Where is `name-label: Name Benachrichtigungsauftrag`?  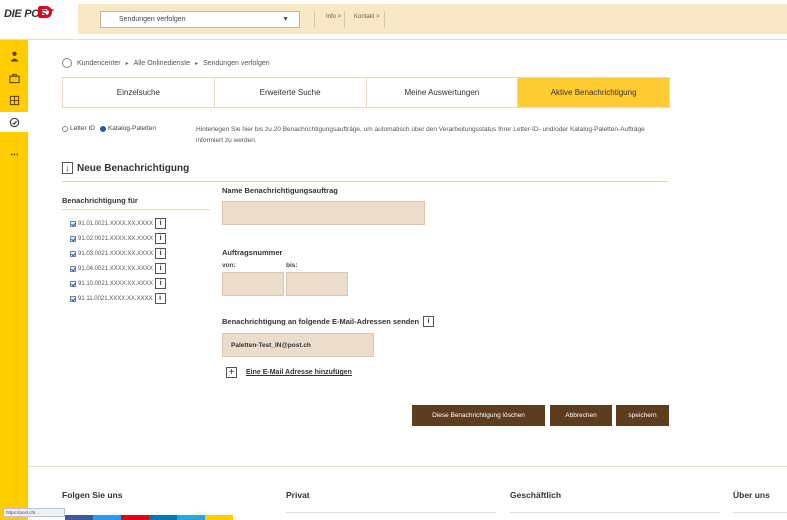 name-label: Name Benachrichtigungsauftrag is located at coordinates (280, 190).